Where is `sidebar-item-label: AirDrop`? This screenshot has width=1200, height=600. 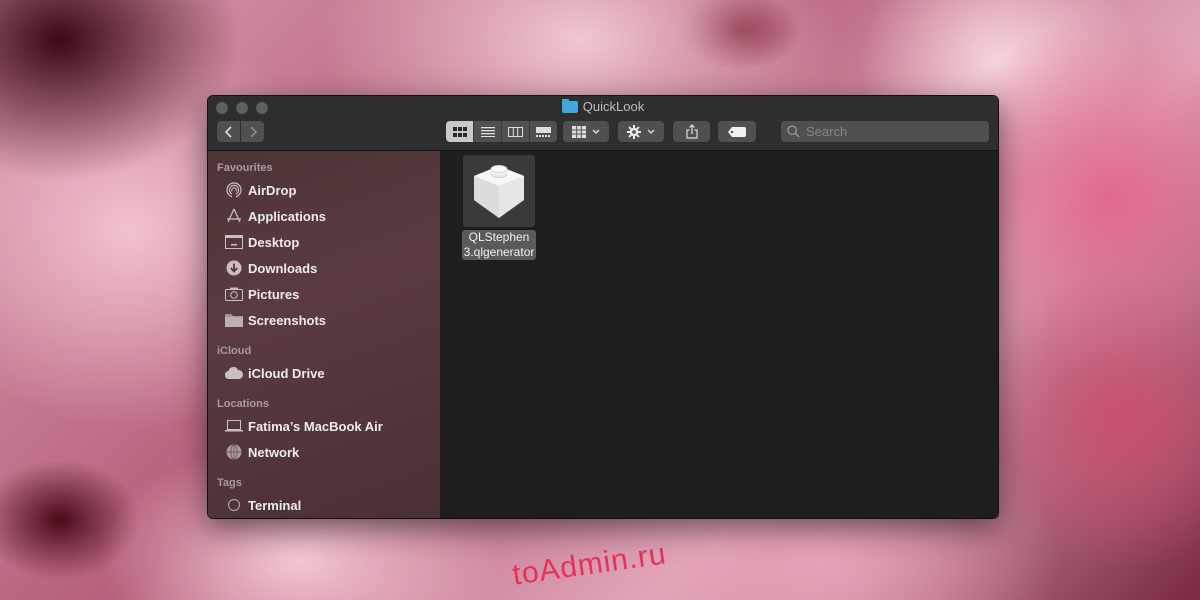
sidebar-item-label: AirDrop is located at coordinates (272, 190).